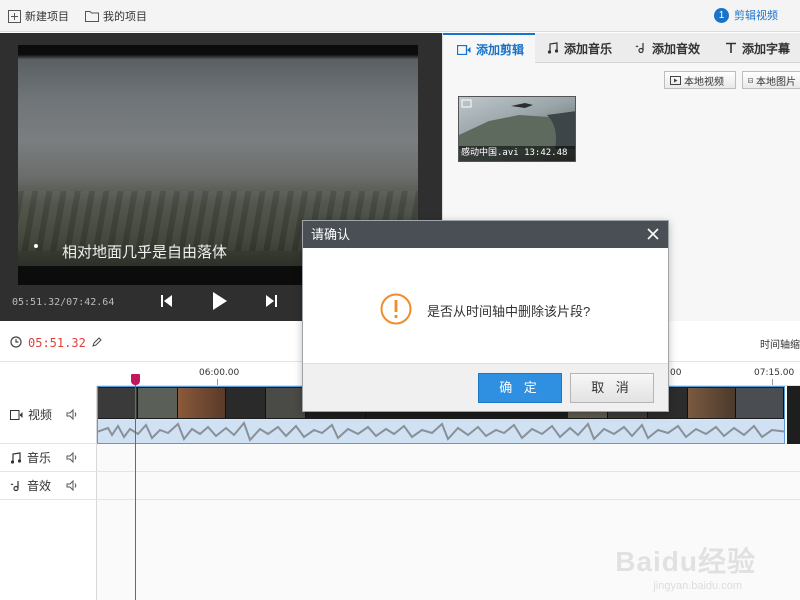 The height and width of the screenshot is (600, 800). Describe the element at coordinates (517, 124) in the screenshot. I see `jet-scene-image` at that location.